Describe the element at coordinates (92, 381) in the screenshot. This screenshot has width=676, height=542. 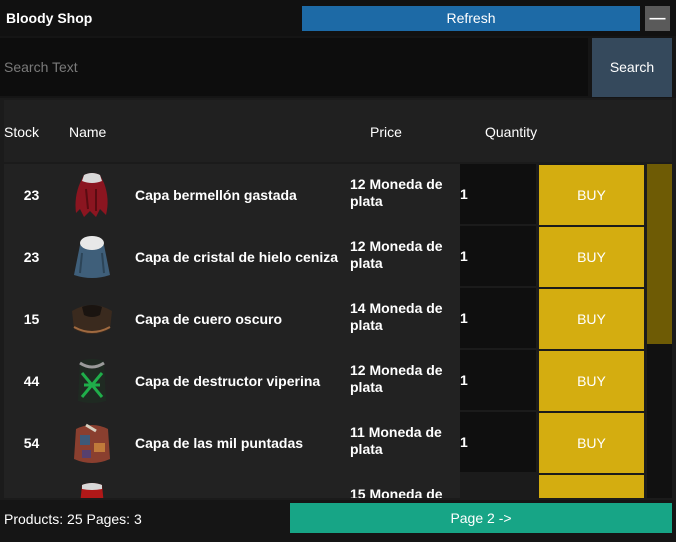
I see `cloak-viper-icon` at that location.